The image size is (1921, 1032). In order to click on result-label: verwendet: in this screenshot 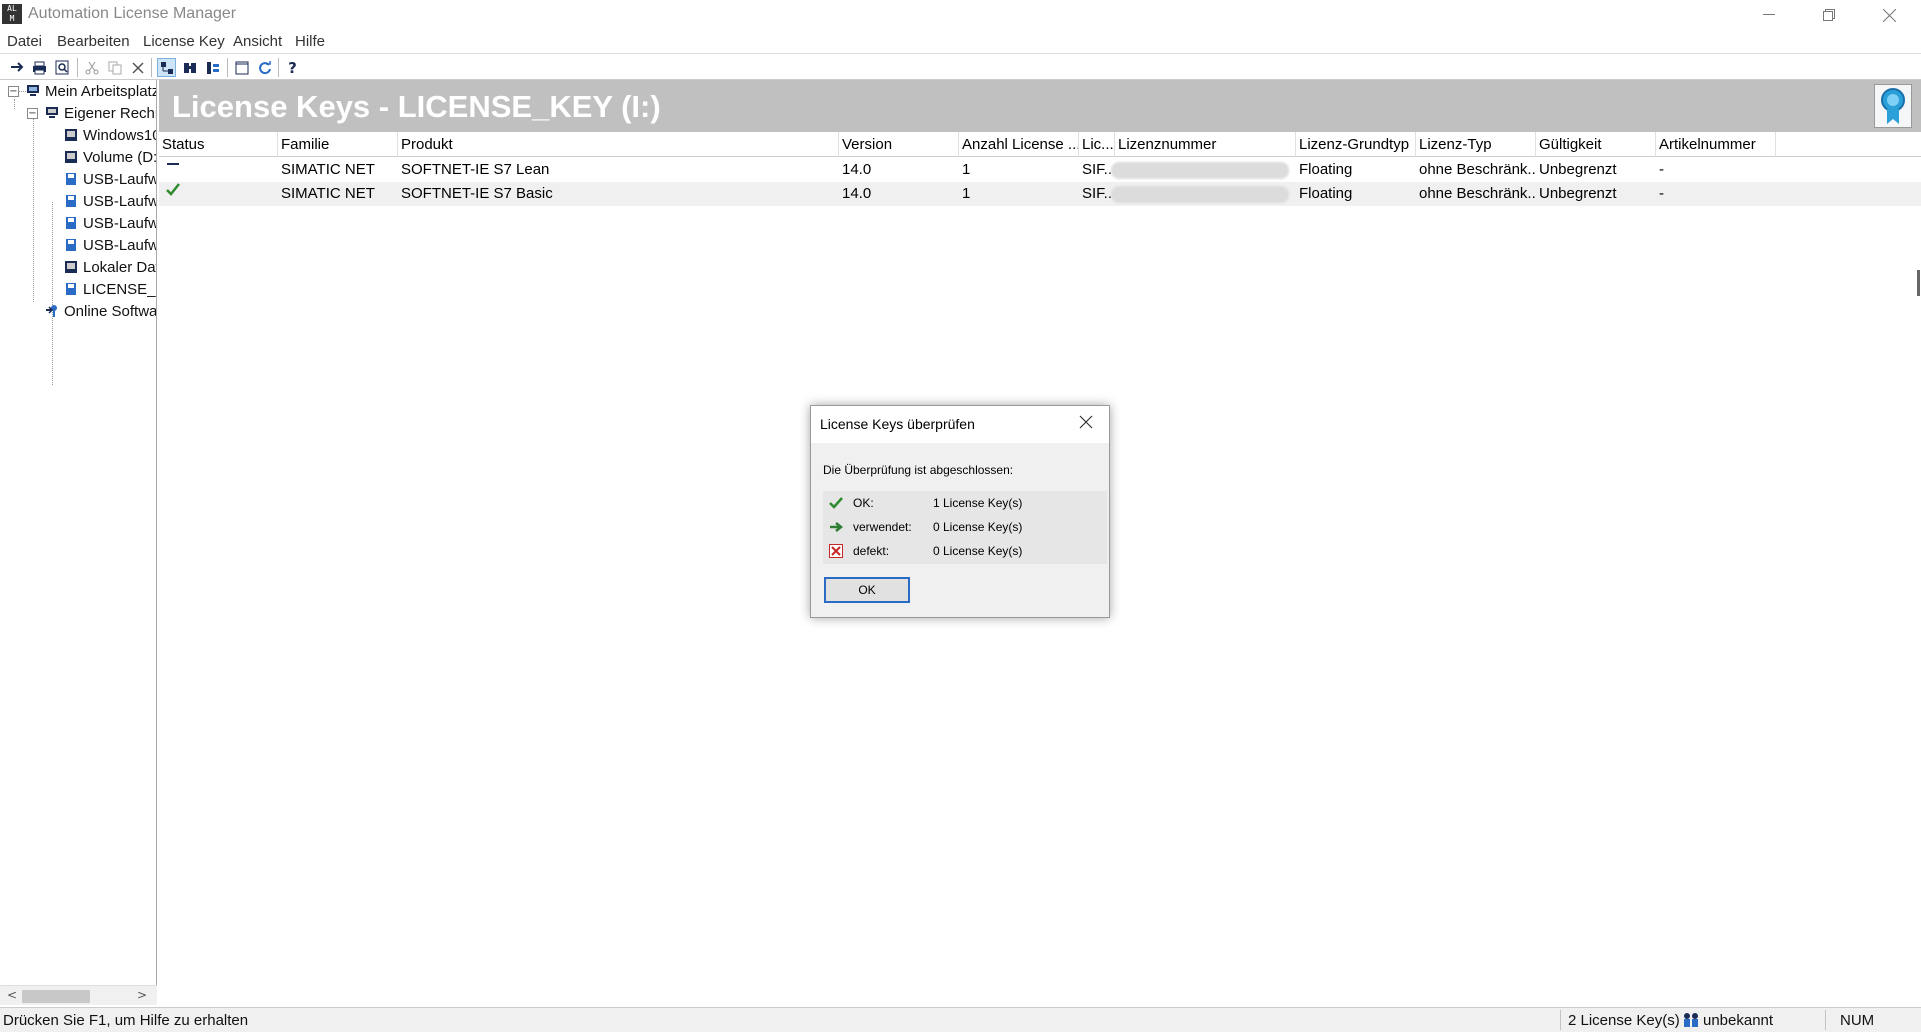, I will do `click(882, 527)`.